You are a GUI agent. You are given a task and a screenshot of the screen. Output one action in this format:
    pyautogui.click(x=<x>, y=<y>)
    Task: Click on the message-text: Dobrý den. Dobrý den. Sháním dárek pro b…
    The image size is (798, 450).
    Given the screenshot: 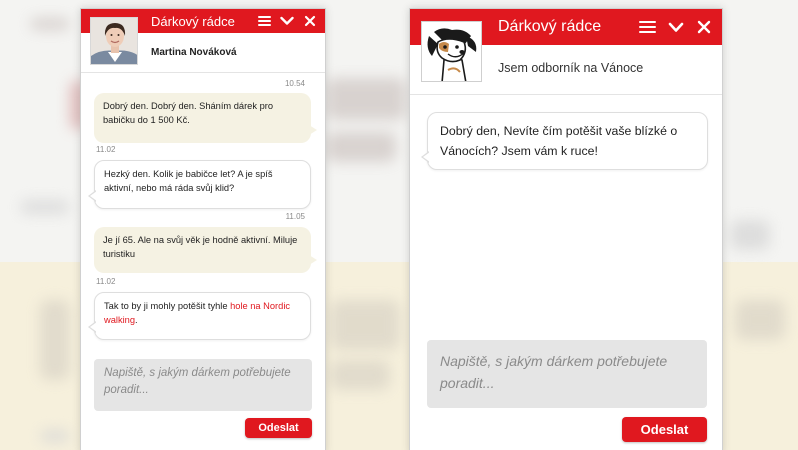 What is the action you would take?
    pyautogui.click(x=188, y=113)
    